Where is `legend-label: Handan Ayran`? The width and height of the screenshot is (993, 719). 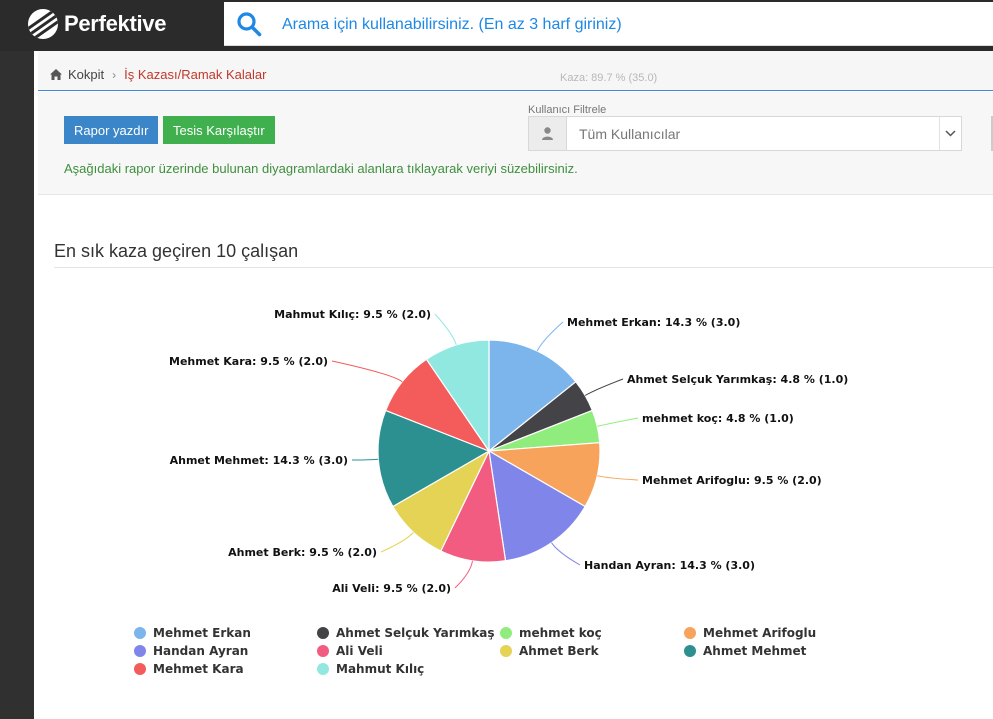 legend-label: Handan Ayran is located at coordinates (200, 651).